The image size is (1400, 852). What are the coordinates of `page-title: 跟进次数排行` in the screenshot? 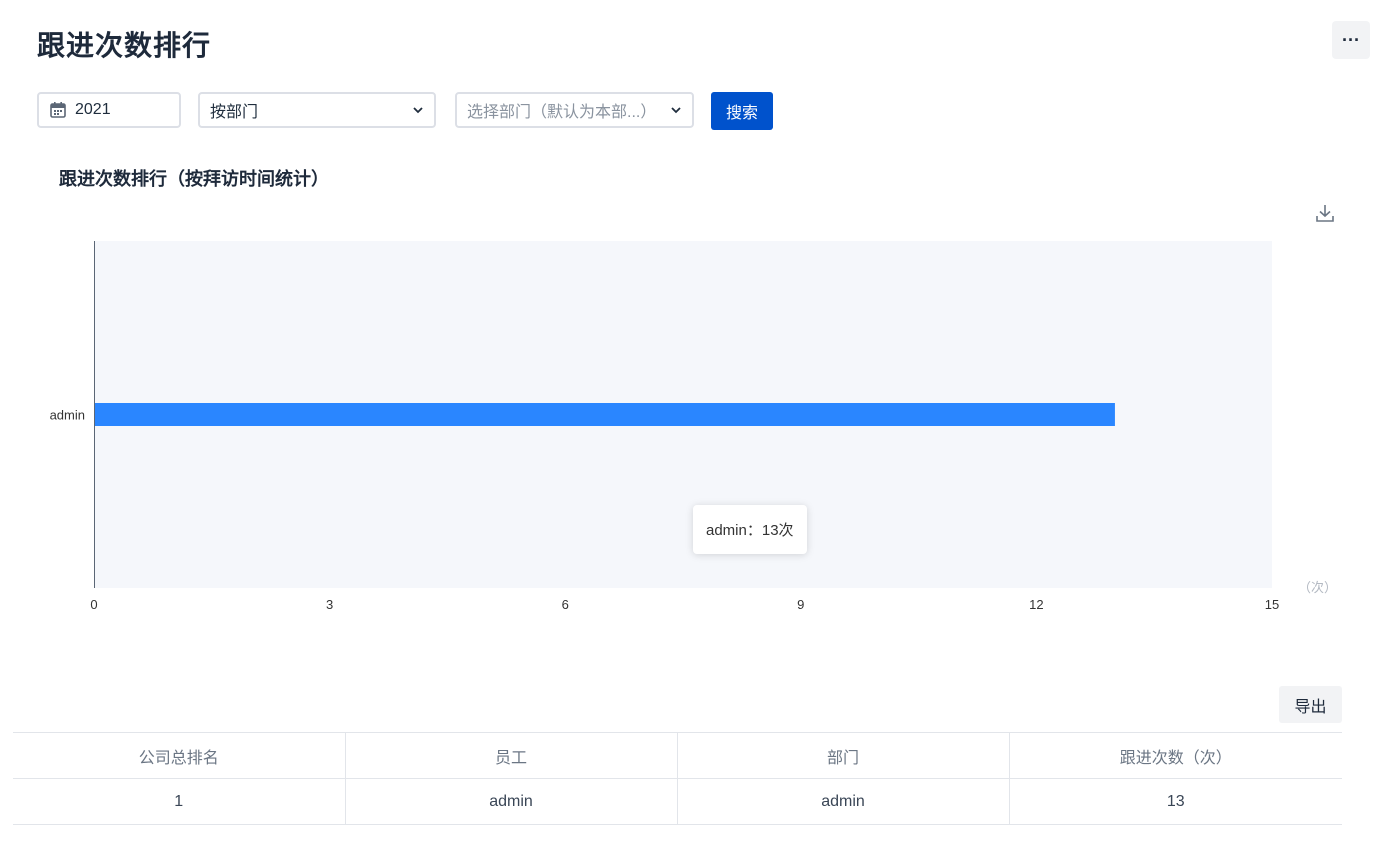 It's located at (124, 45).